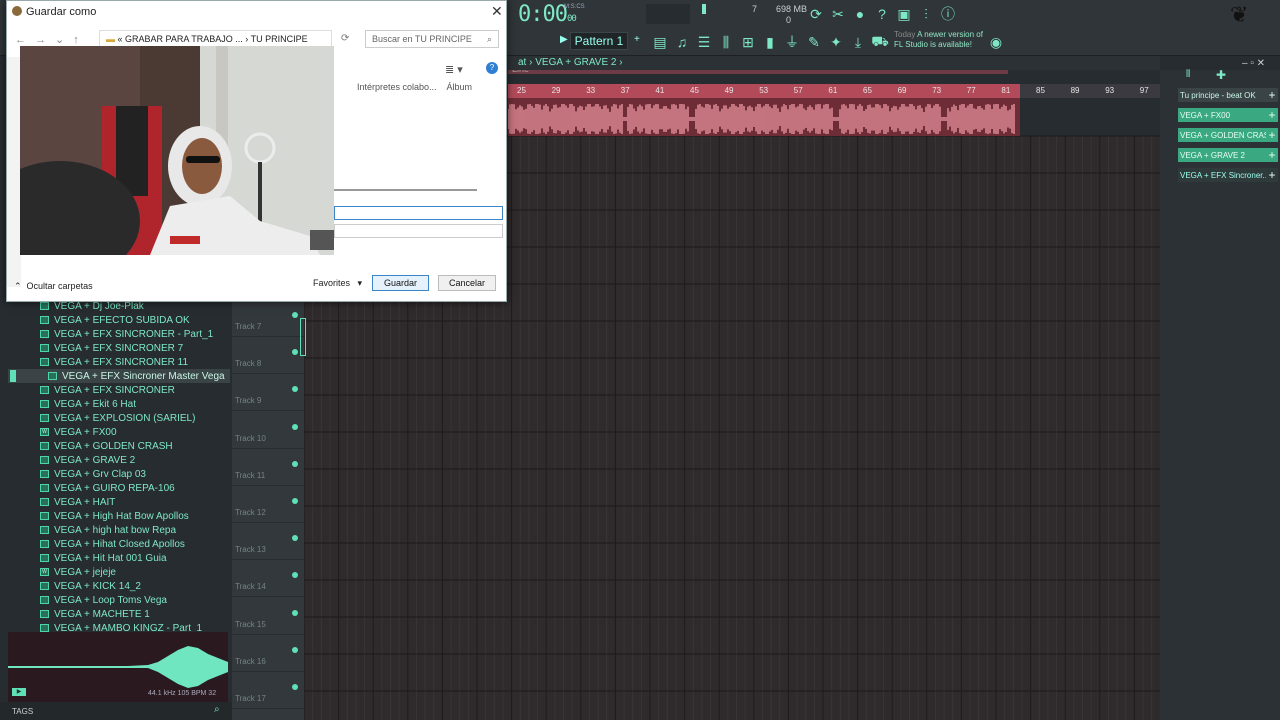  I want to click on cart-icon: ⛟, so click(880, 42).